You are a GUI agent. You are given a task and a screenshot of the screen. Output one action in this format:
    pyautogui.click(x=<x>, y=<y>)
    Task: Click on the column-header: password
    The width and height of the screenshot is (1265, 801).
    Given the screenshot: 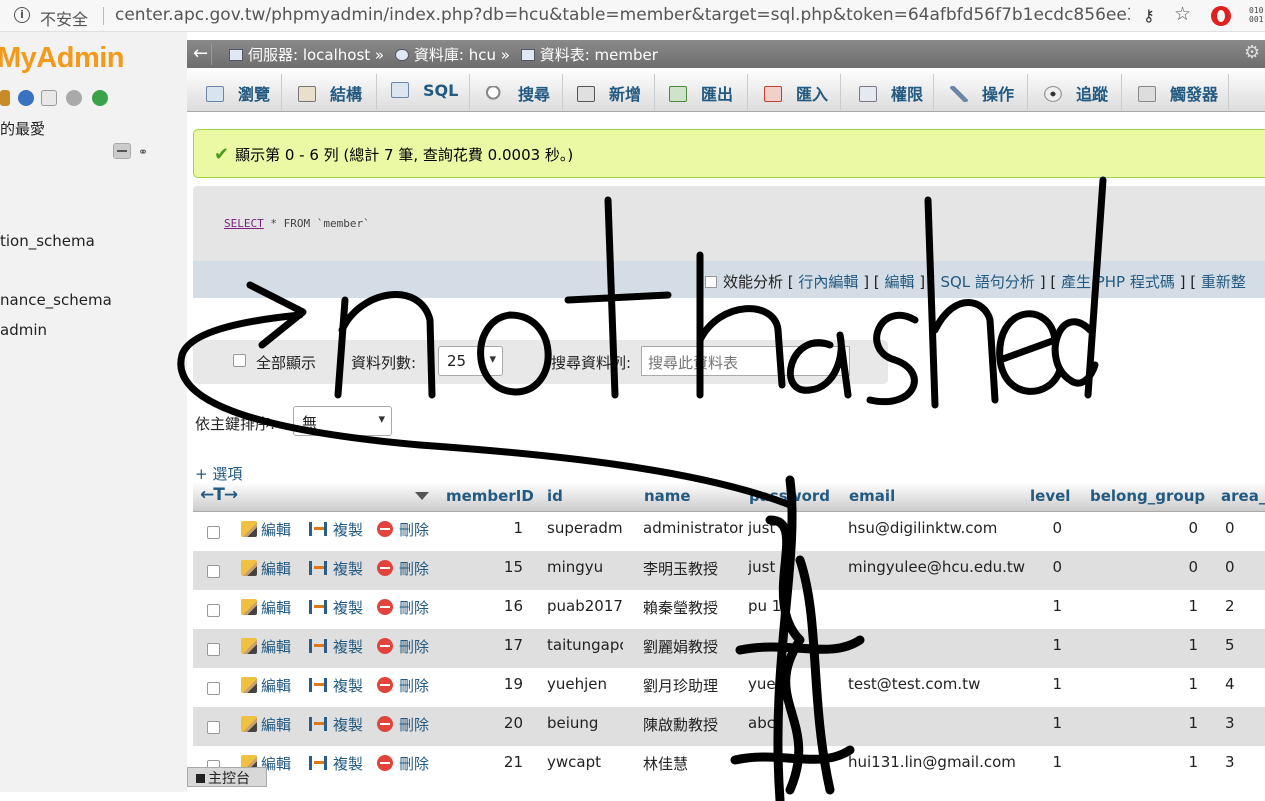 What is the action you would take?
    pyautogui.click(x=789, y=496)
    